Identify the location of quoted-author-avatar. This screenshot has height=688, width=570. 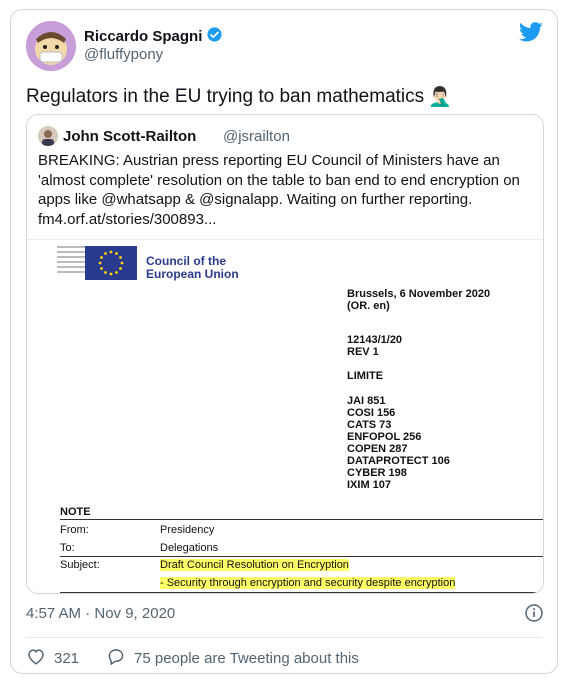
(48, 136).